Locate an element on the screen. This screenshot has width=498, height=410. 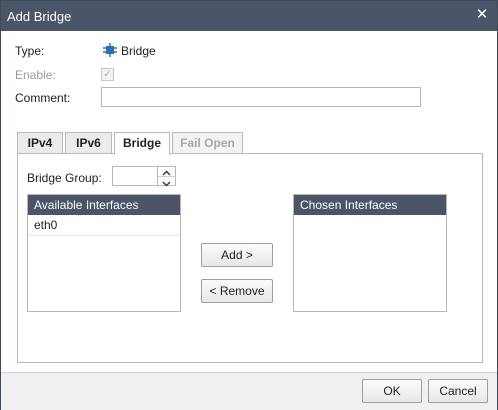
titlebar: Add Bridge ✕ is located at coordinates (249, 16).